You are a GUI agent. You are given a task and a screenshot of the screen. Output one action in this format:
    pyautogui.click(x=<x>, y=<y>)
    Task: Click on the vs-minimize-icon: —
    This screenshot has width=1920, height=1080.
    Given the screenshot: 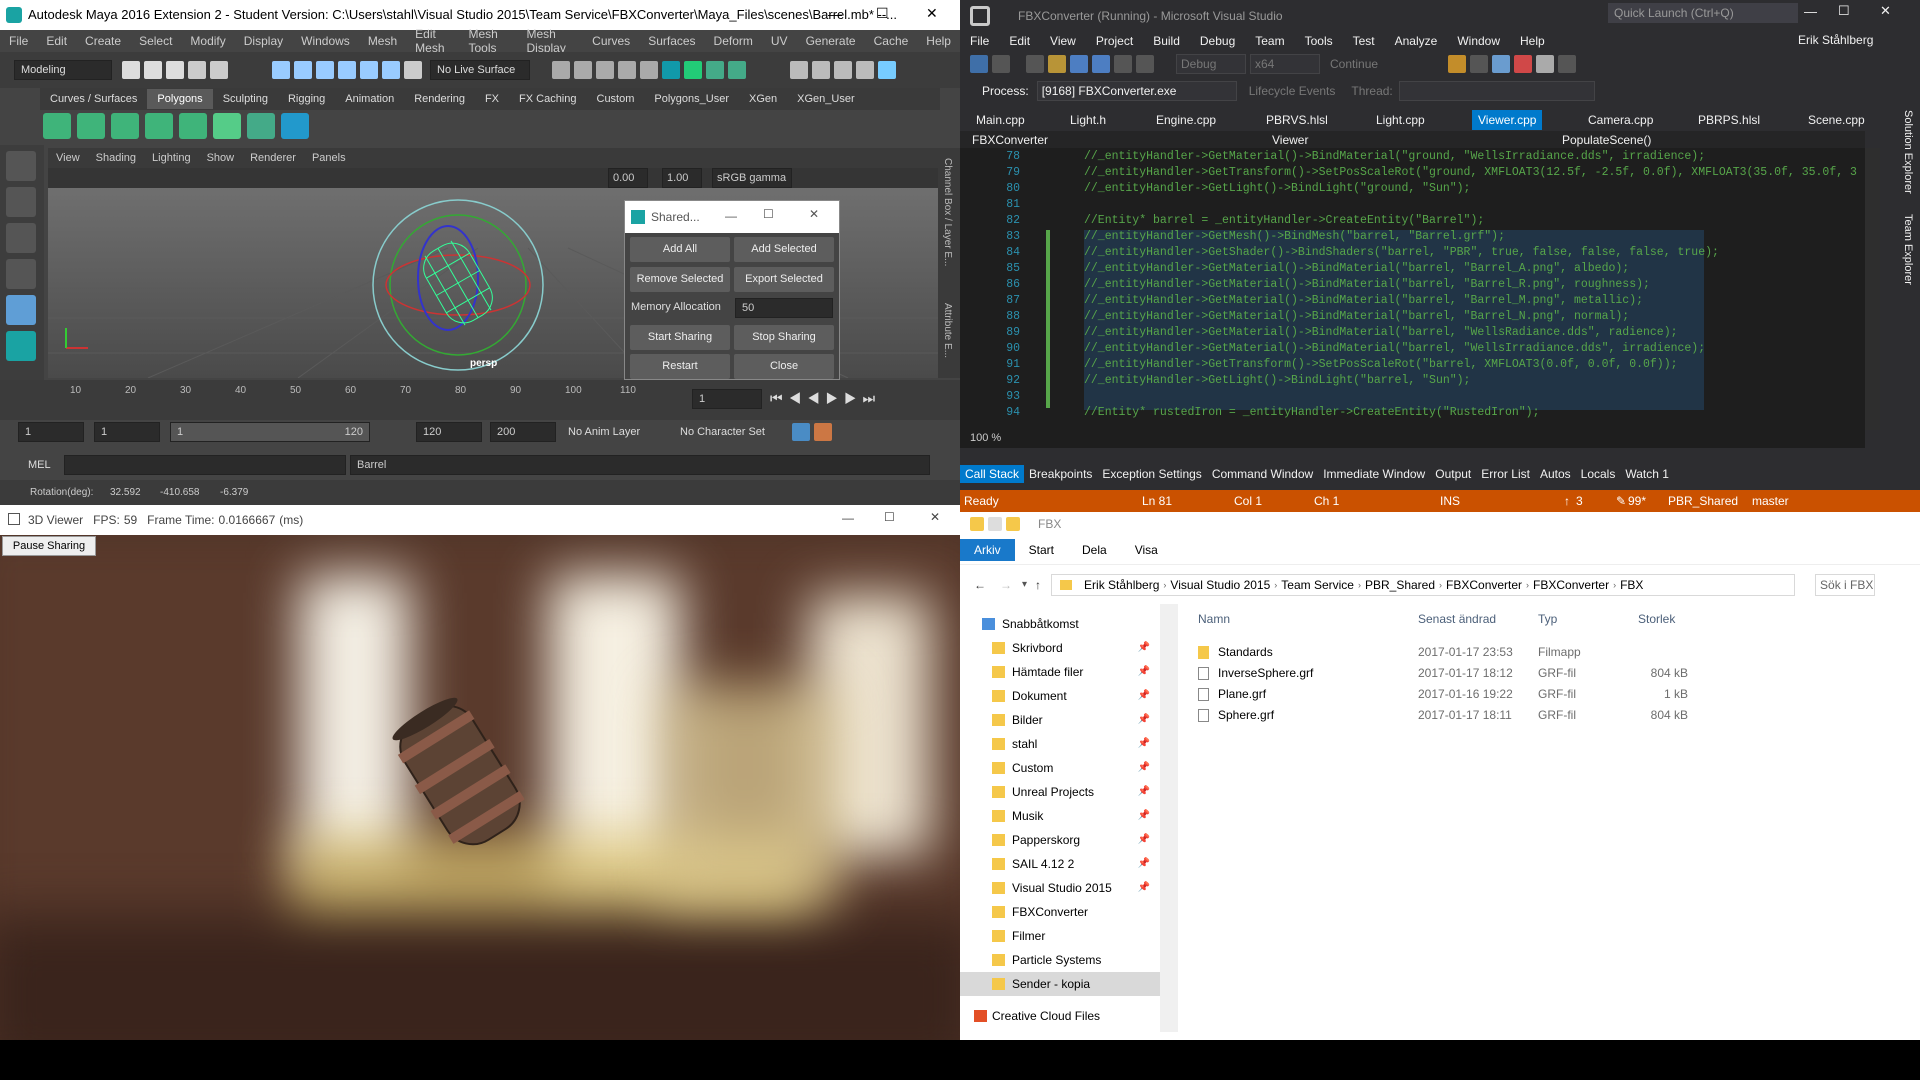 What is the action you would take?
    pyautogui.click(x=1810, y=11)
    